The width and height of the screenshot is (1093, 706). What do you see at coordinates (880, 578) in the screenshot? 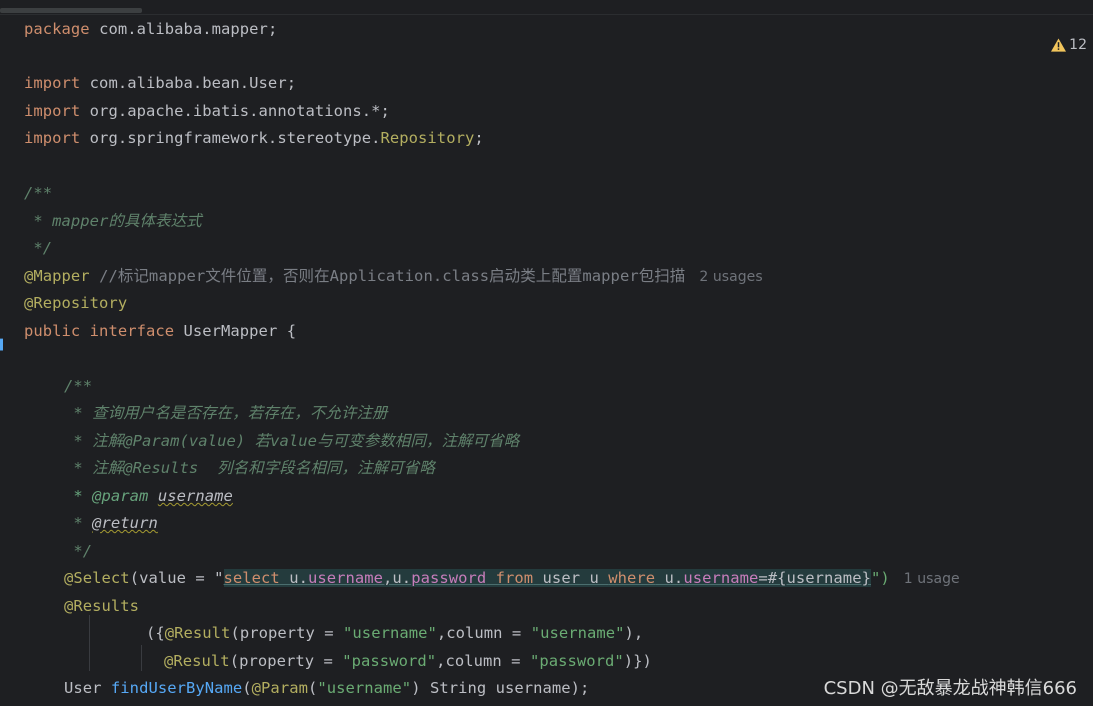
I see `string-quote: ")` at bounding box center [880, 578].